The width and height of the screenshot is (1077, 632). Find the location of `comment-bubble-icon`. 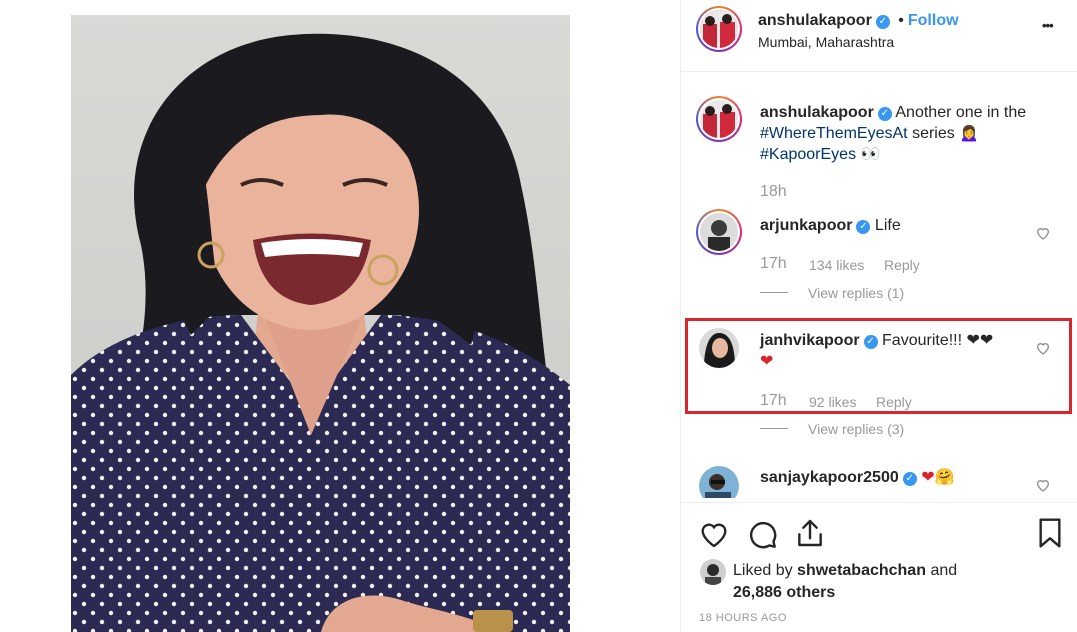

comment-bubble-icon is located at coordinates (762, 534).